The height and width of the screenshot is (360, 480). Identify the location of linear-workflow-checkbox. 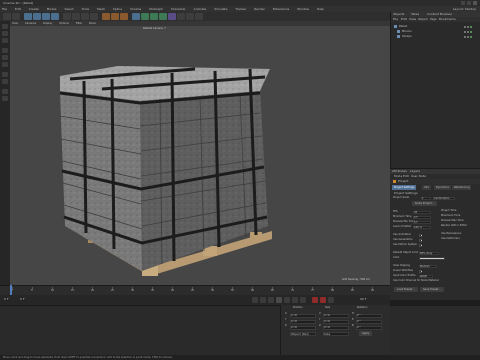
(420, 271).